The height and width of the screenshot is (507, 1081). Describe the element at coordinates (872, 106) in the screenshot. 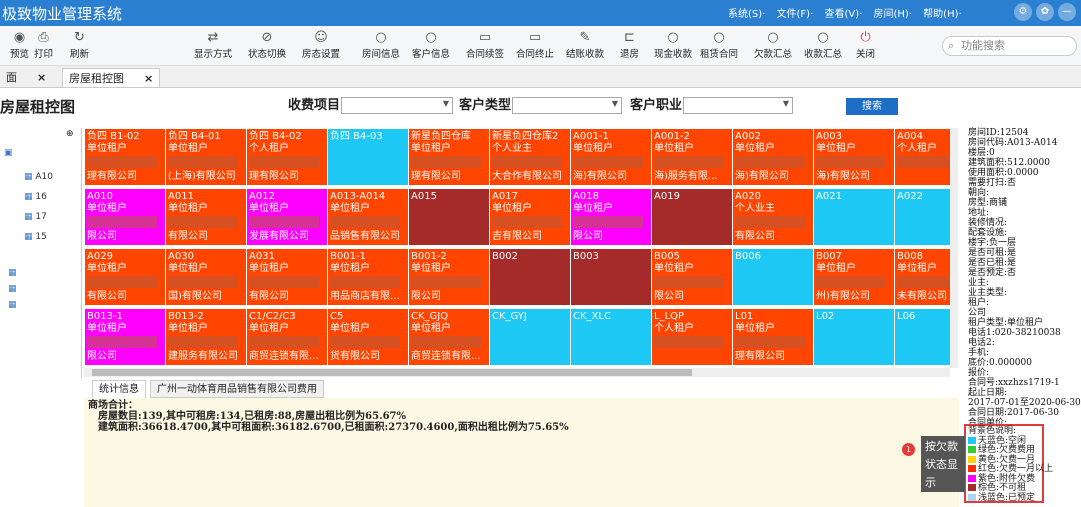

I see `search-button: 搜索` at that location.